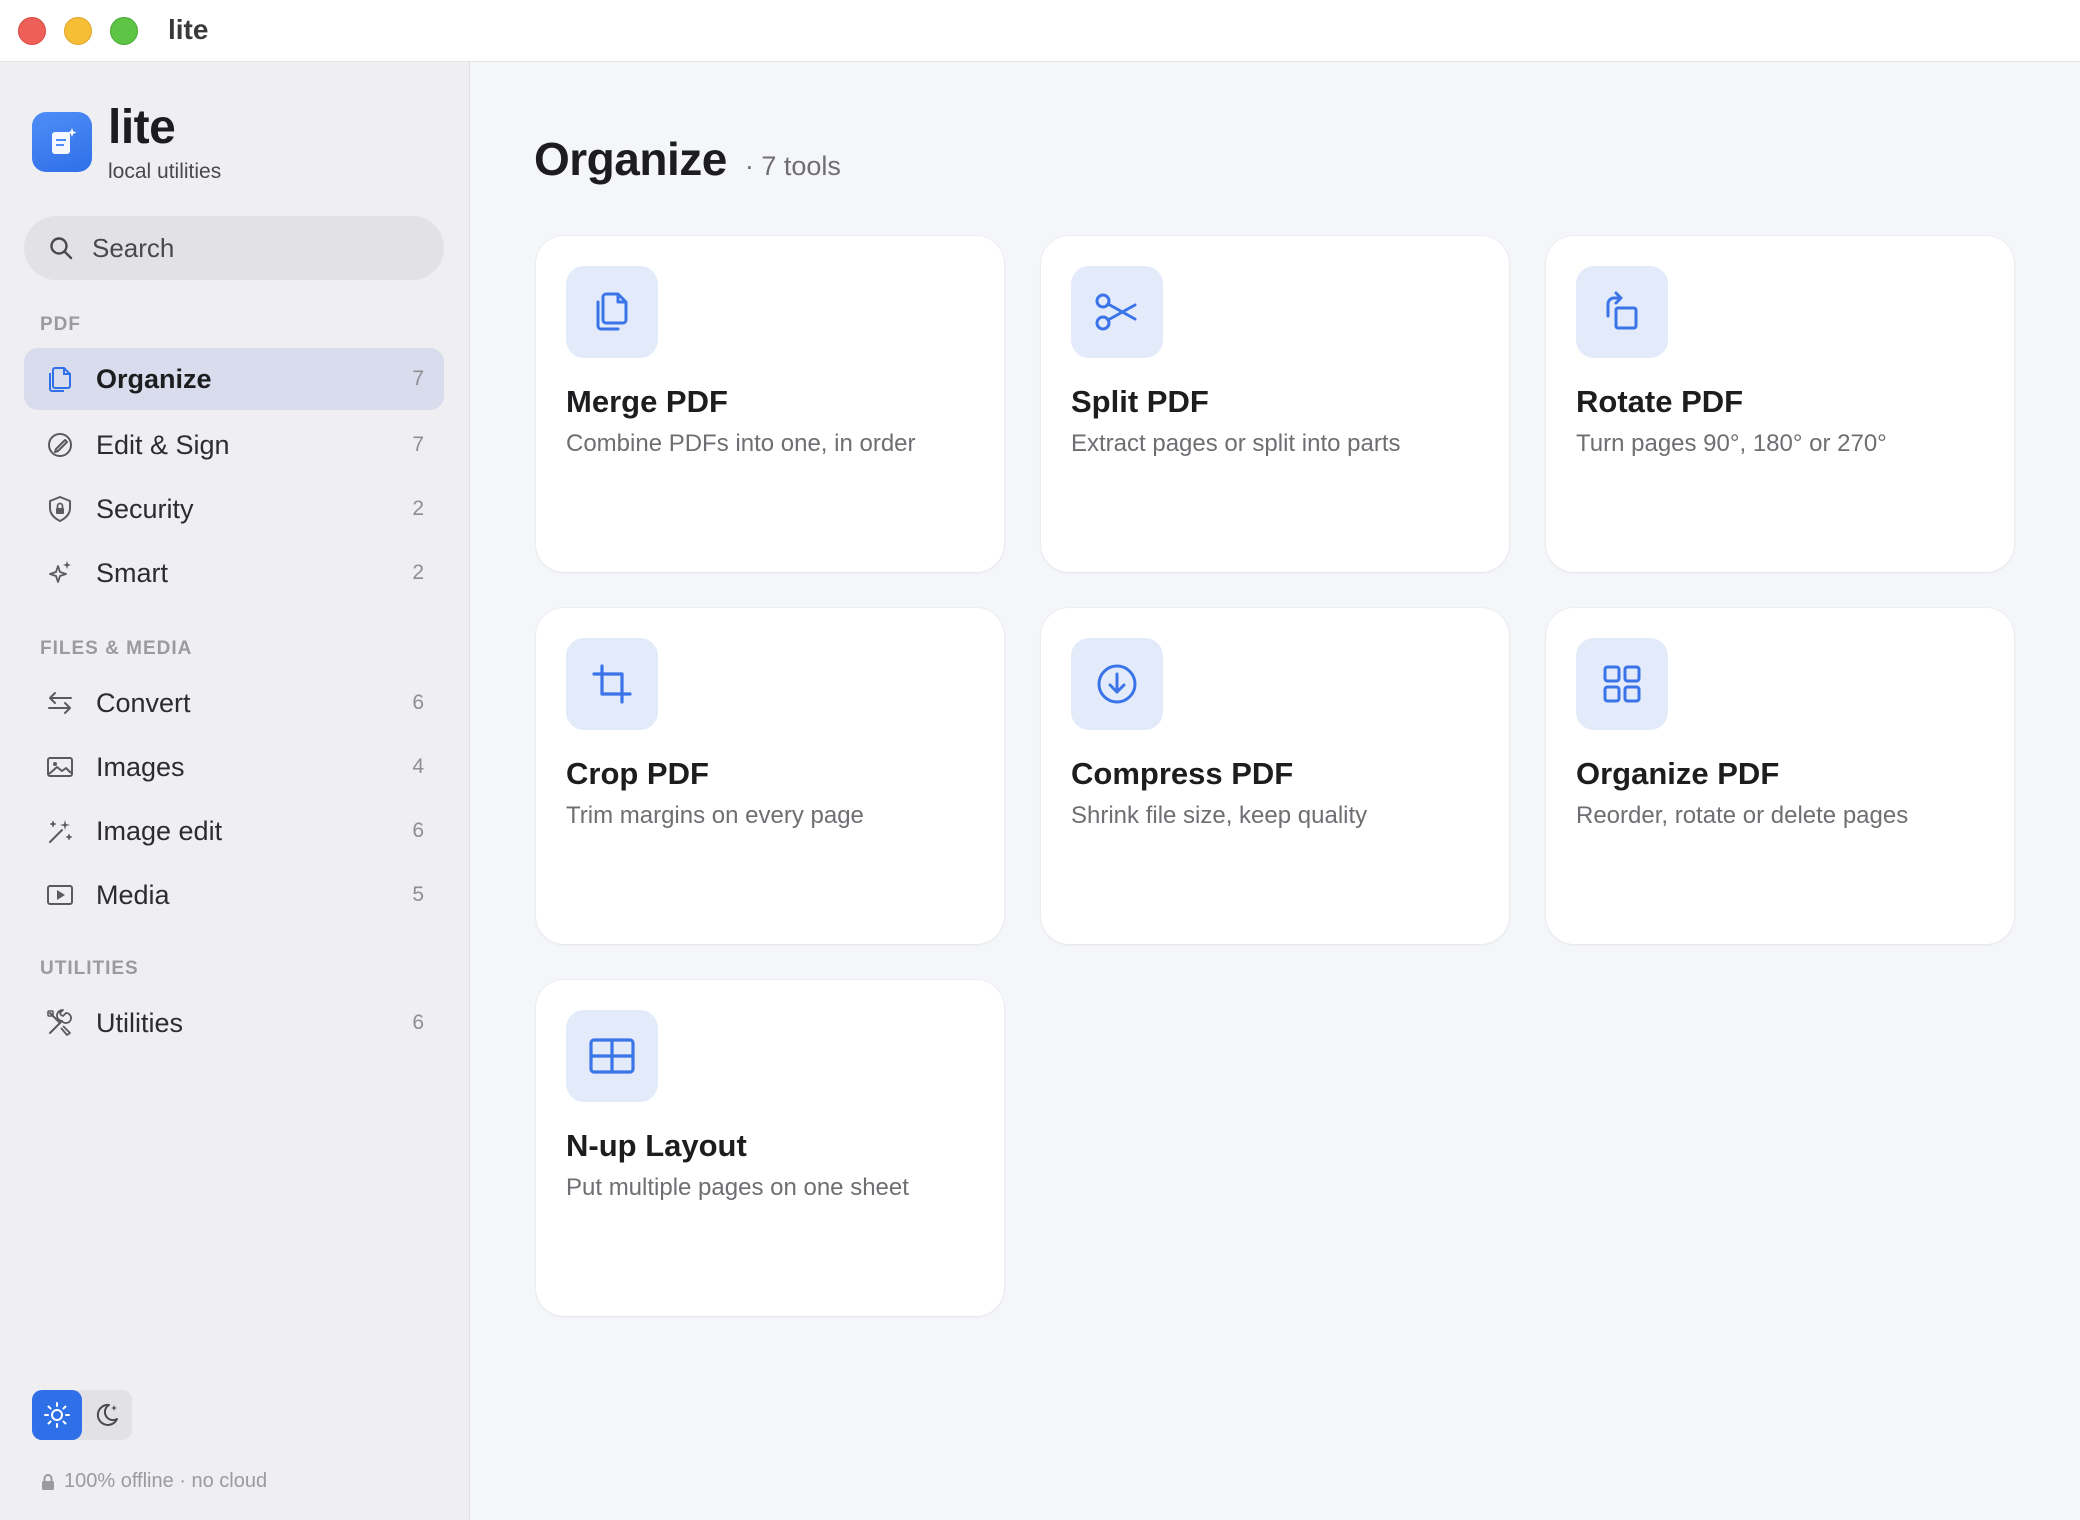 This screenshot has width=2080, height=1520. I want to click on sidebar-item-count: 4, so click(418, 766).